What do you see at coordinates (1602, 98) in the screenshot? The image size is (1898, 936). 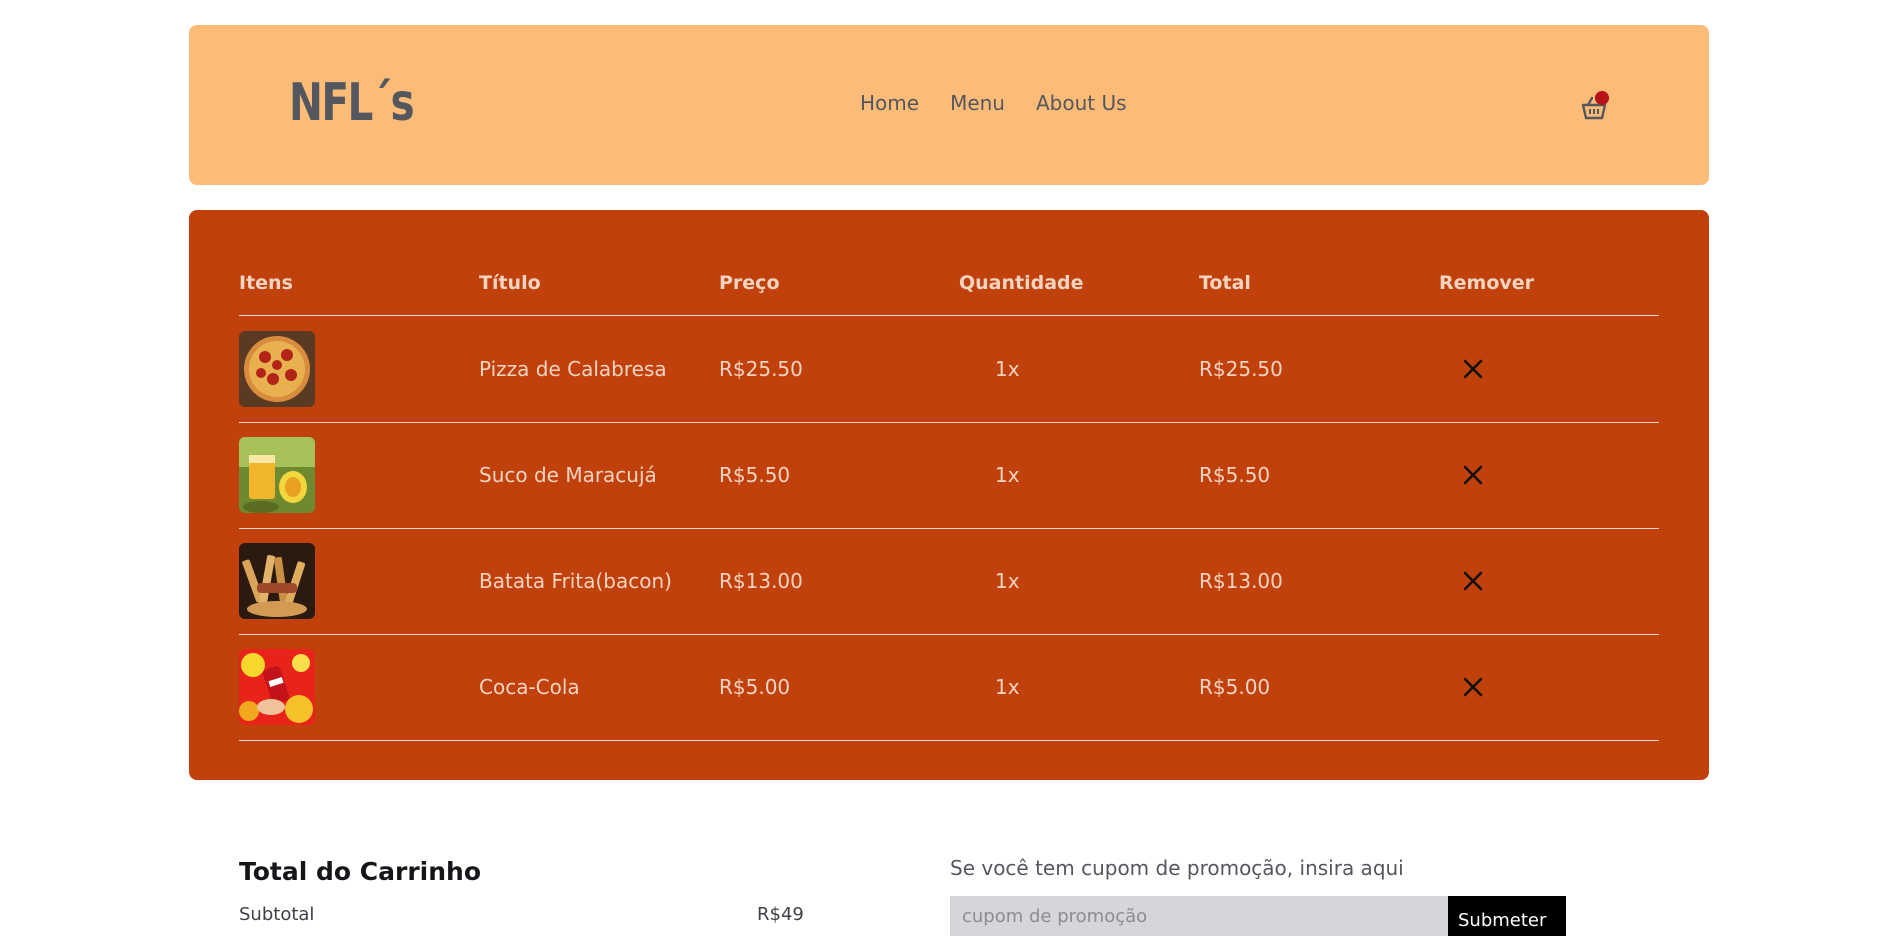 I see `cart-badge` at bounding box center [1602, 98].